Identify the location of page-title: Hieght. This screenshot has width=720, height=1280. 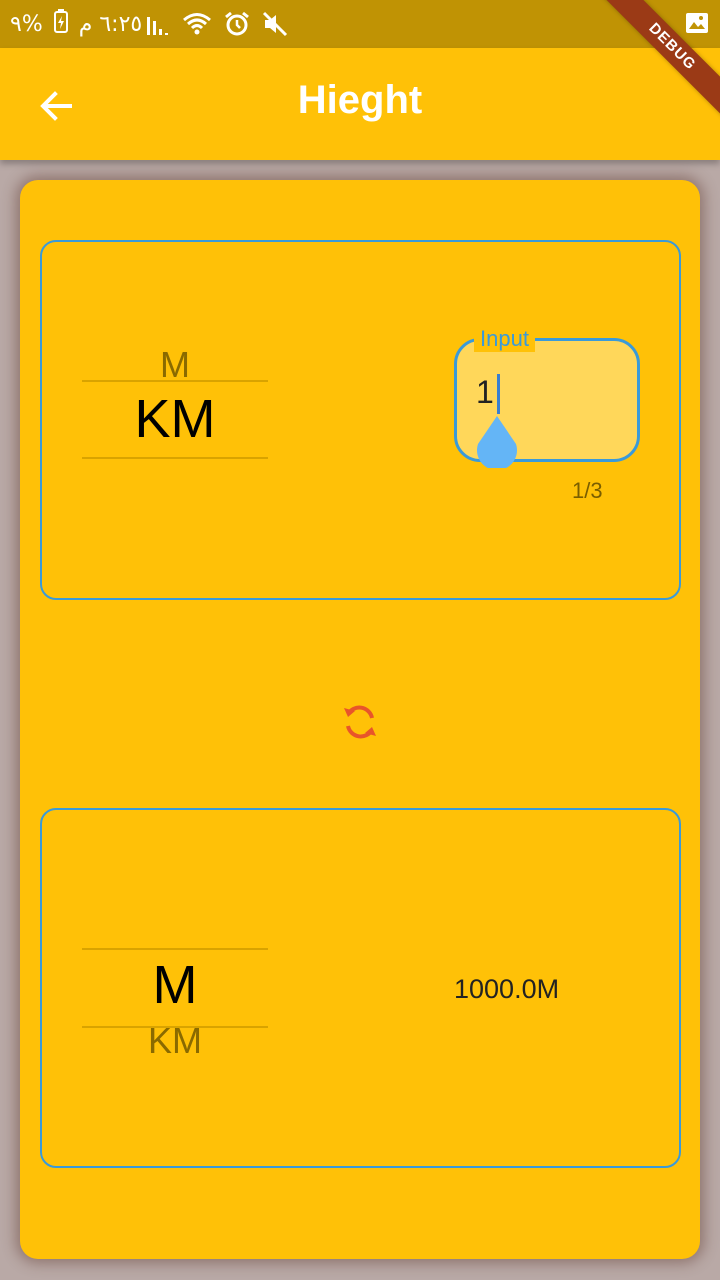
(360, 100).